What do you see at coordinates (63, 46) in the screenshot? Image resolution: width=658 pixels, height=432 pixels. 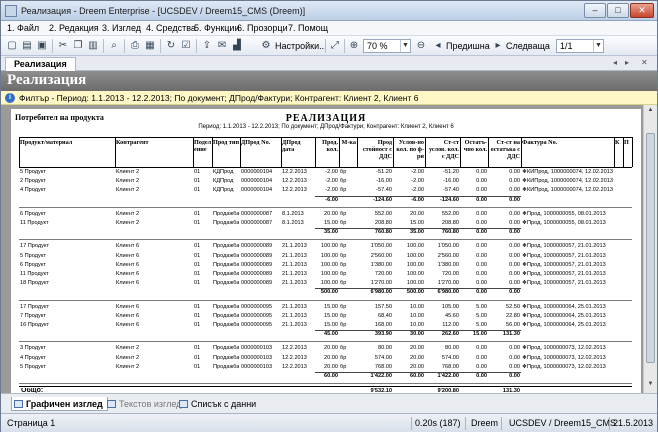 I see `cut-icon: ✂` at bounding box center [63, 46].